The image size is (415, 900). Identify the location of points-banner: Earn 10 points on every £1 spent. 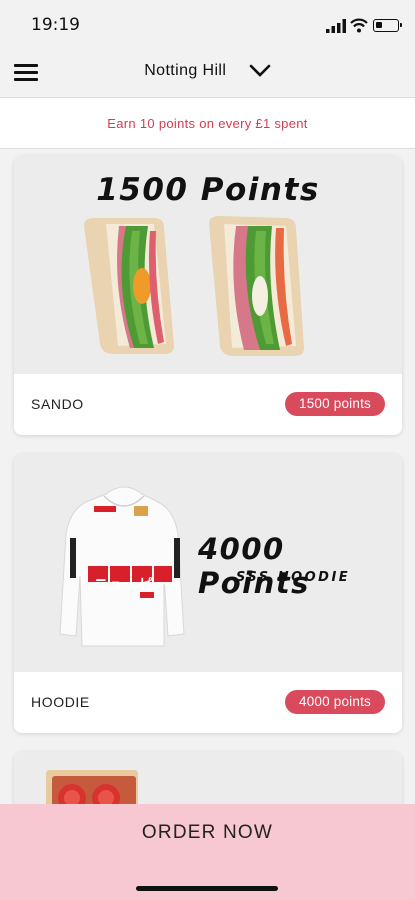
(207, 123).